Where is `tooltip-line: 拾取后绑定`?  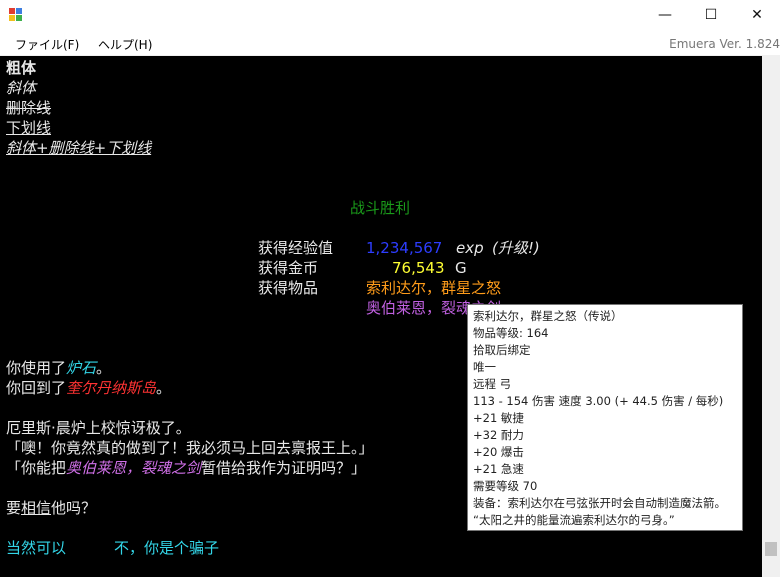 tooltip-line: 拾取后绑定 is located at coordinates (502, 350).